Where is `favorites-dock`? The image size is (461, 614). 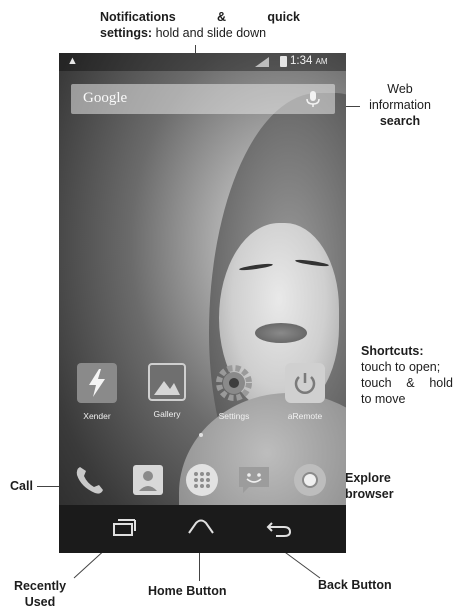 favorites-dock is located at coordinates (202, 480).